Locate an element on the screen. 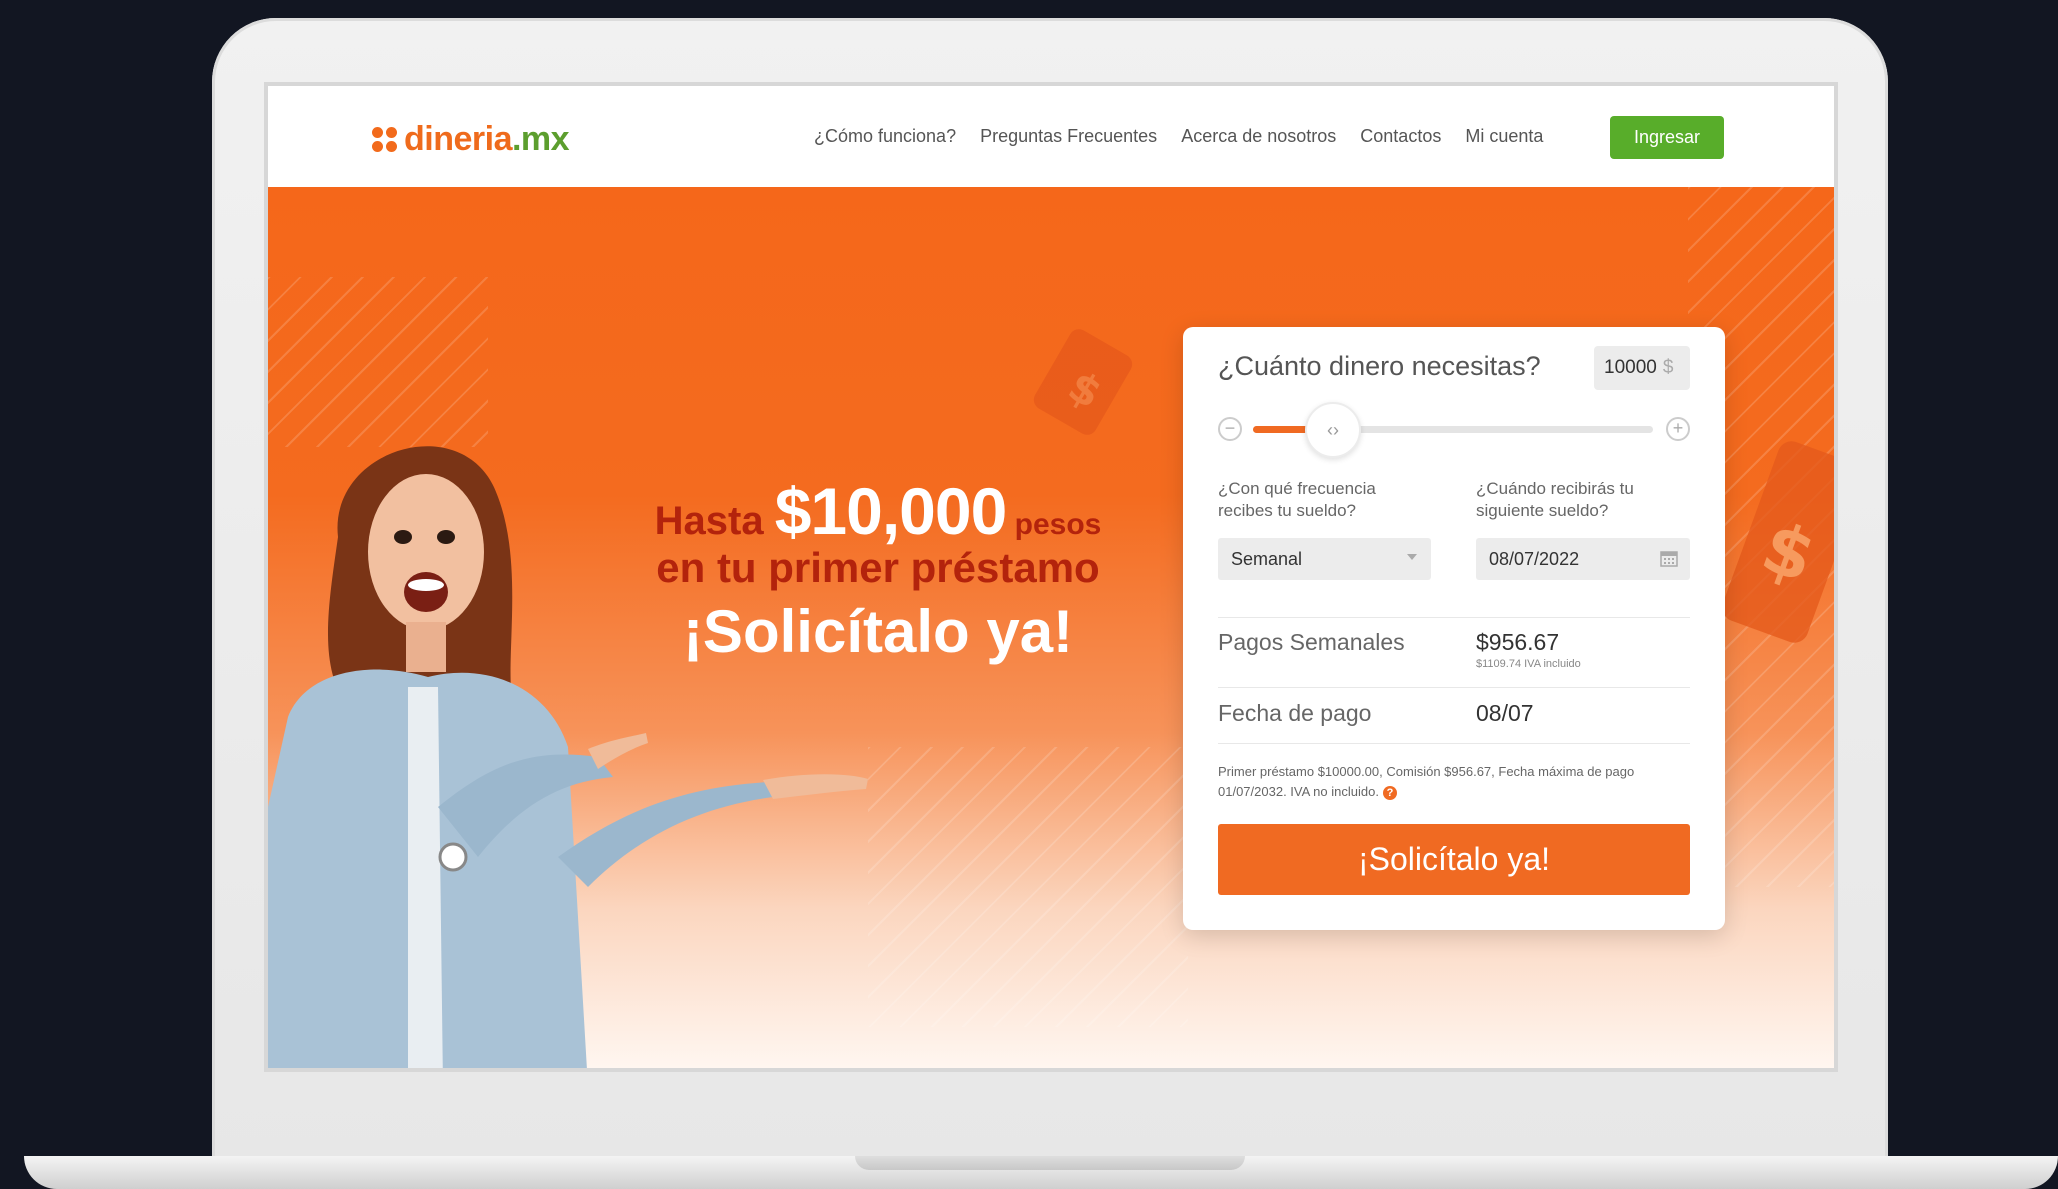 This screenshot has height=1189, width=2058. amount-slider-handle: ‹› is located at coordinates (1333, 430).